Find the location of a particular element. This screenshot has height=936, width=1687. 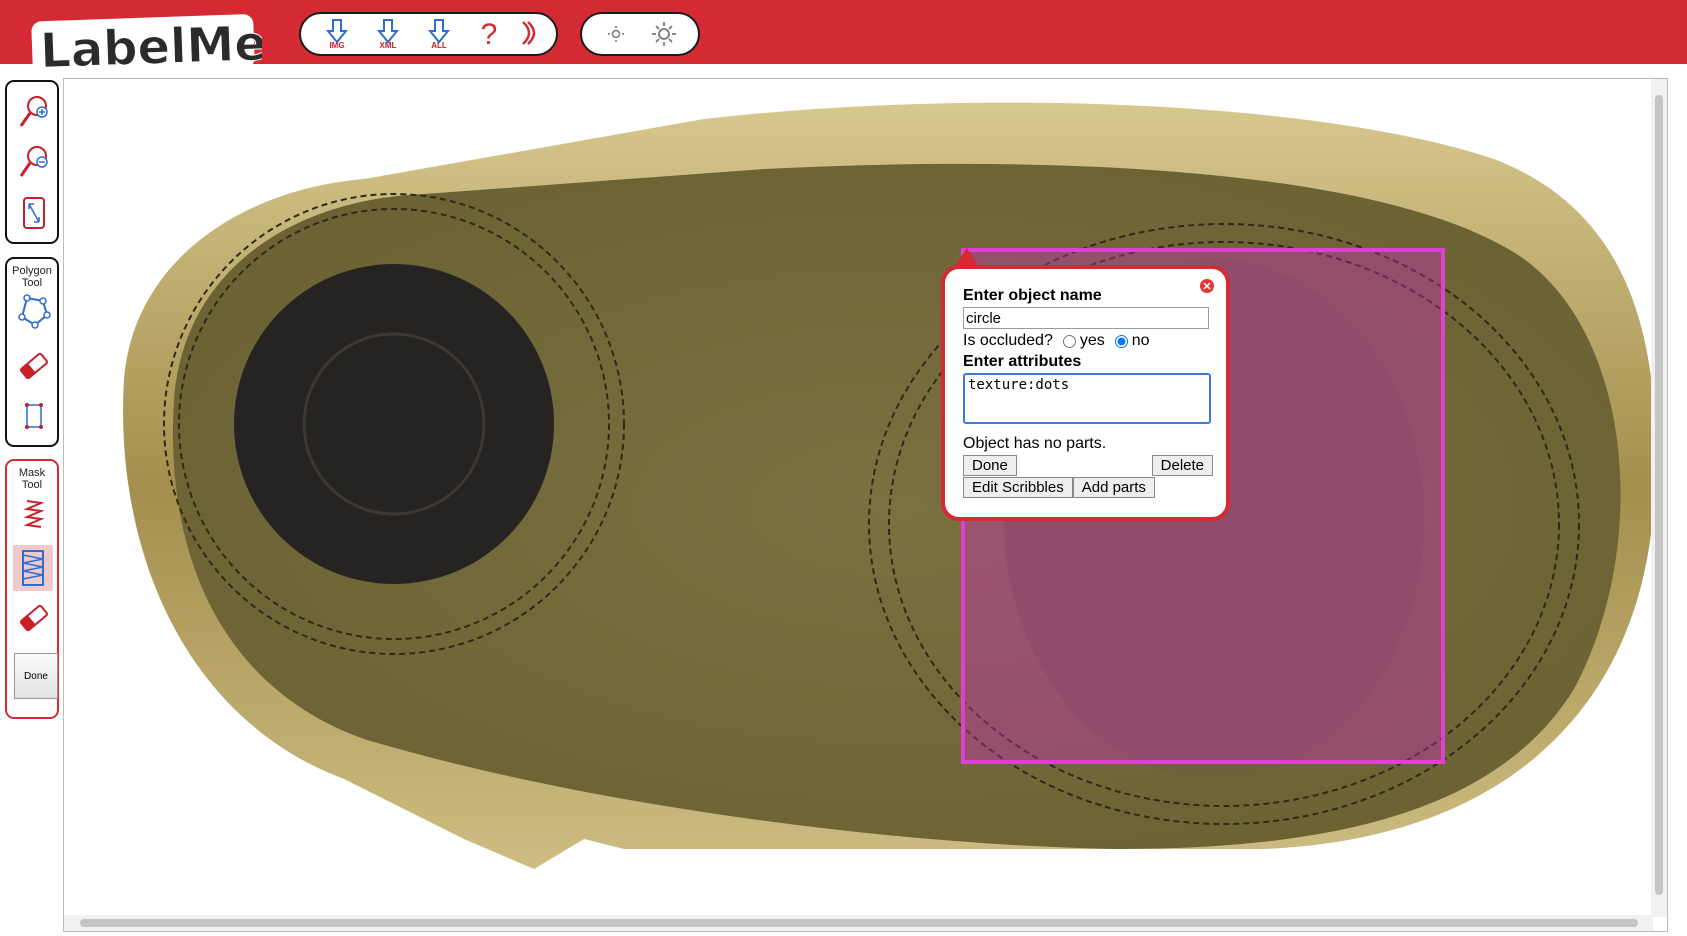

brightness-up-button is located at coordinates (664, 34).